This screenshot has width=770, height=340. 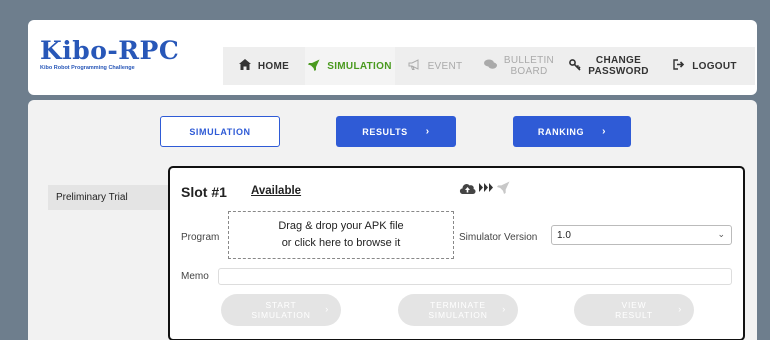 I want to click on terminate-line1: TERMINATE, so click(x=458, y=305).